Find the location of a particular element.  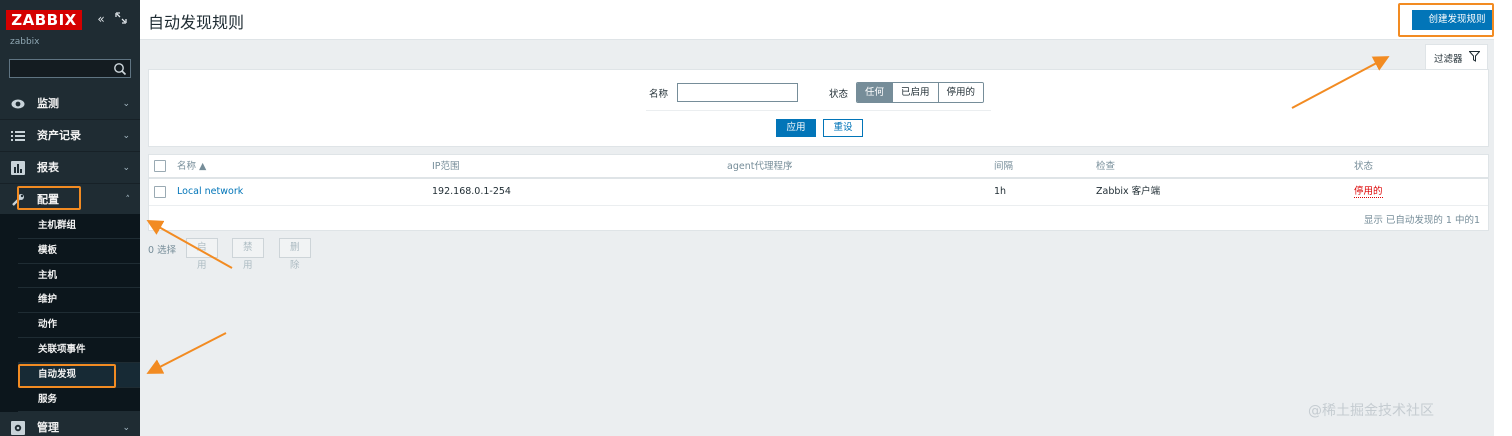

bar-chart-icon is located at coordinates (18, 168).